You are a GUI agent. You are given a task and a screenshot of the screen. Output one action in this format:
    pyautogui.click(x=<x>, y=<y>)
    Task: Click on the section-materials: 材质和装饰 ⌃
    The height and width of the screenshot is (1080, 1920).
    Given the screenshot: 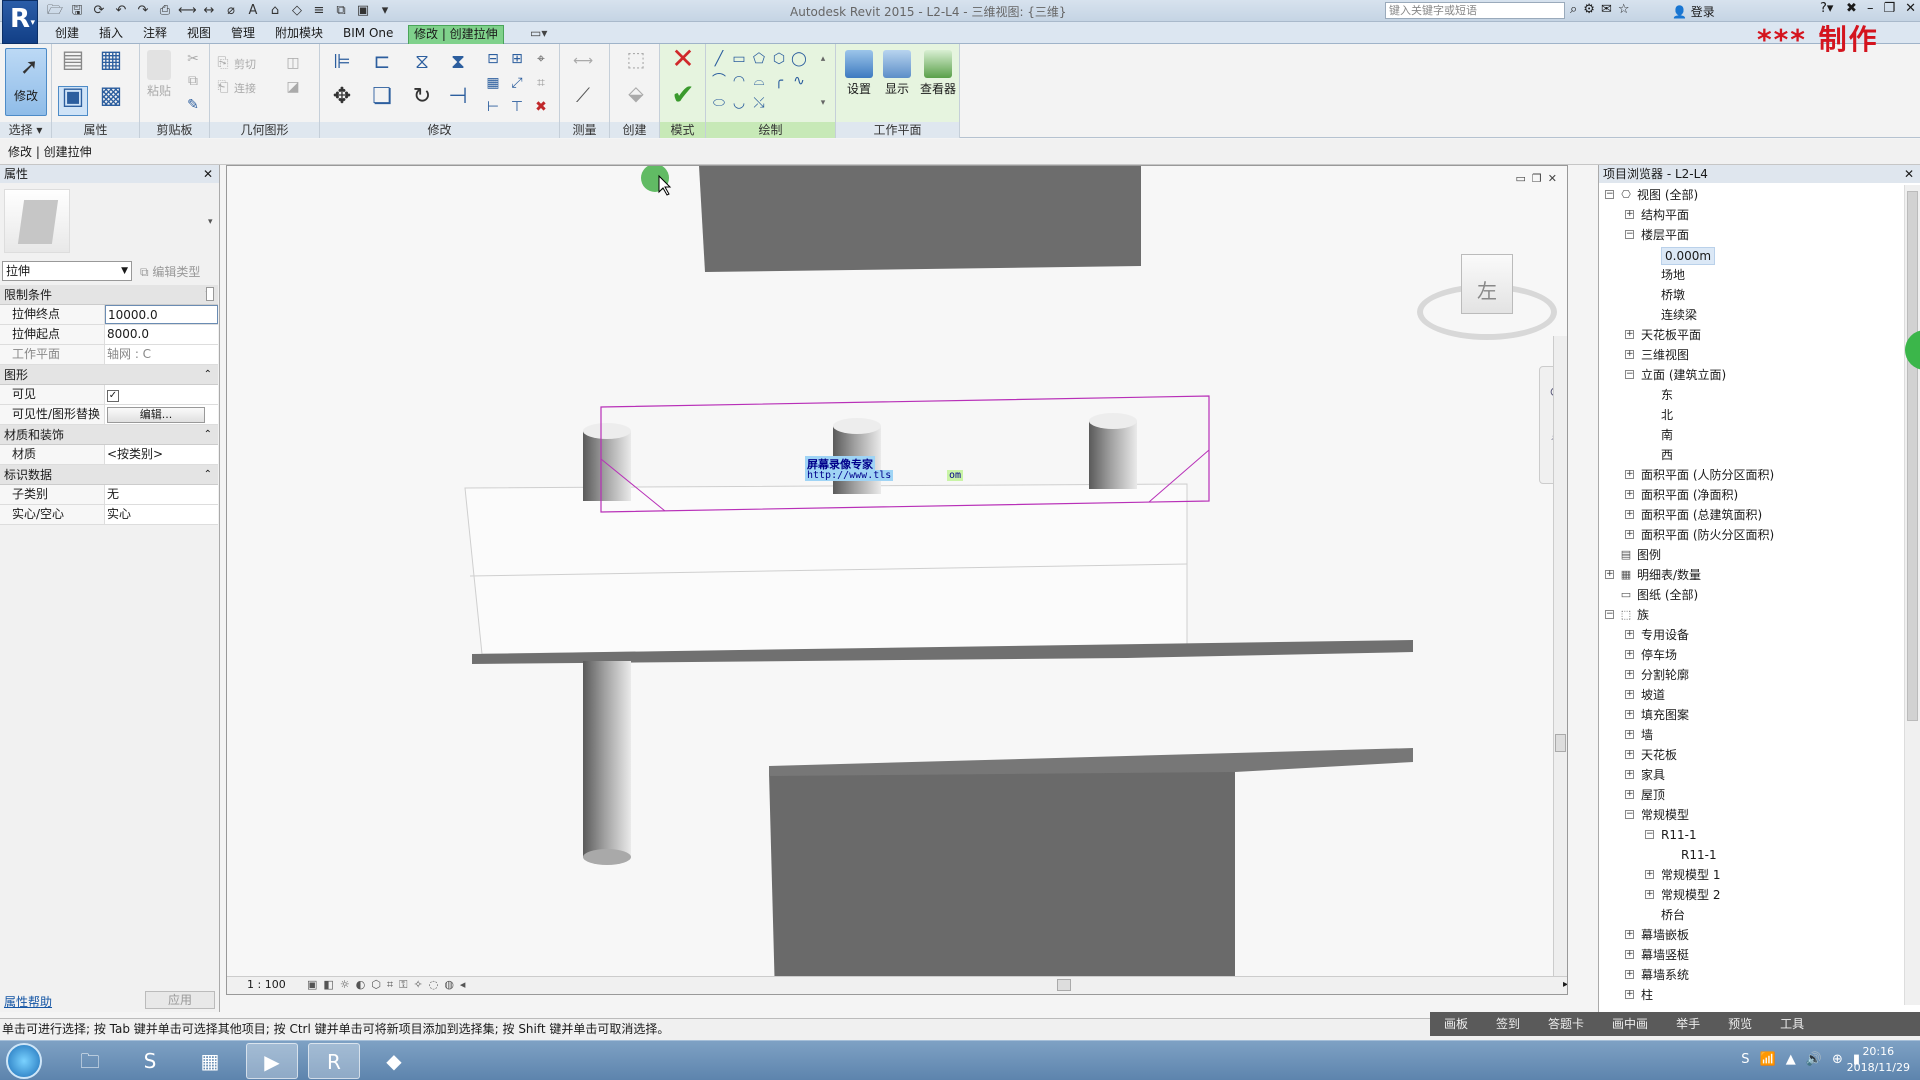 What is the action you would take?
    pyautogui.click(x=109, y=435)
    